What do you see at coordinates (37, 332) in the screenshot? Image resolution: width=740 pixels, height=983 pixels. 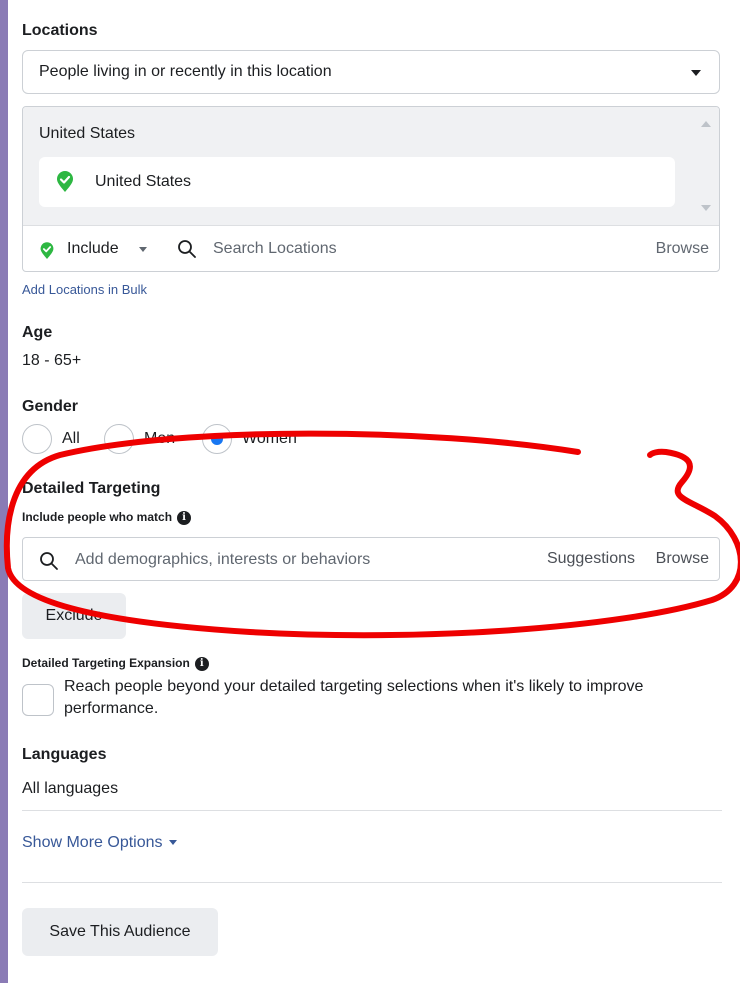 I see `age-title: Age` at bounding box center [37, 332].